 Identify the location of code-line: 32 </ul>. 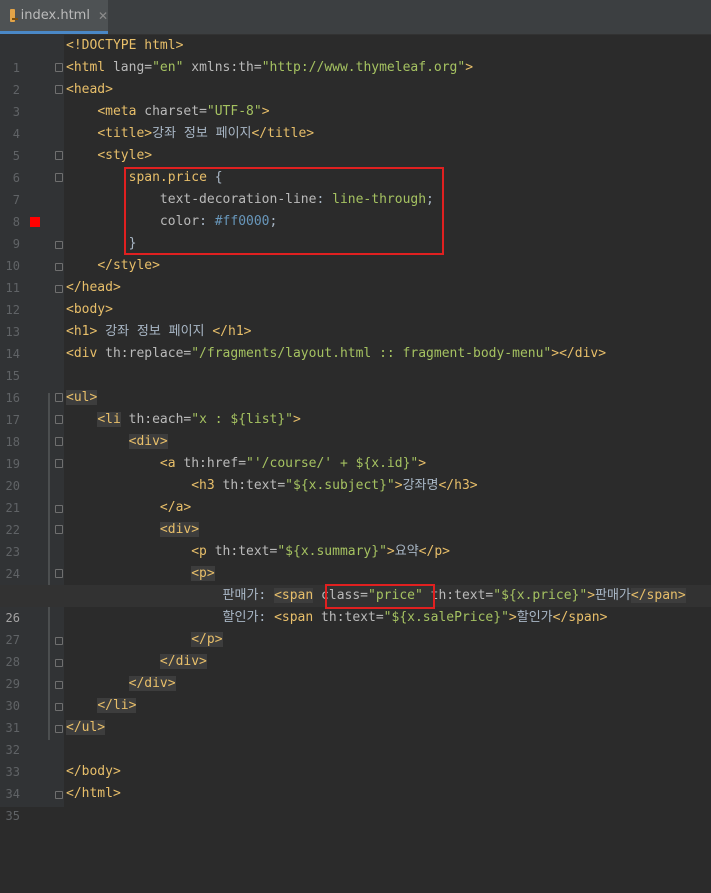
(355, 737).